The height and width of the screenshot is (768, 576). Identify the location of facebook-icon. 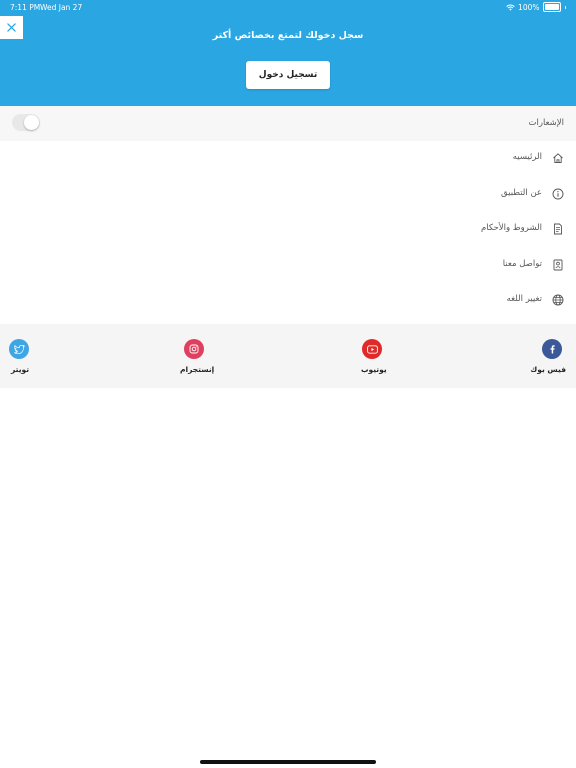
(552, 349).